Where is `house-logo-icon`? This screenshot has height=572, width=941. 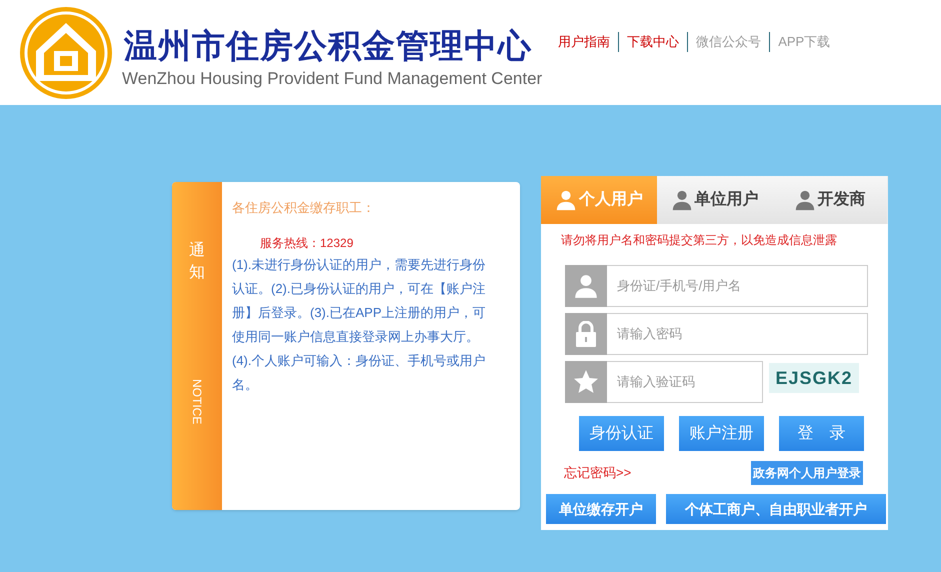
house-logo-icon is located at coordinates (66, 53).